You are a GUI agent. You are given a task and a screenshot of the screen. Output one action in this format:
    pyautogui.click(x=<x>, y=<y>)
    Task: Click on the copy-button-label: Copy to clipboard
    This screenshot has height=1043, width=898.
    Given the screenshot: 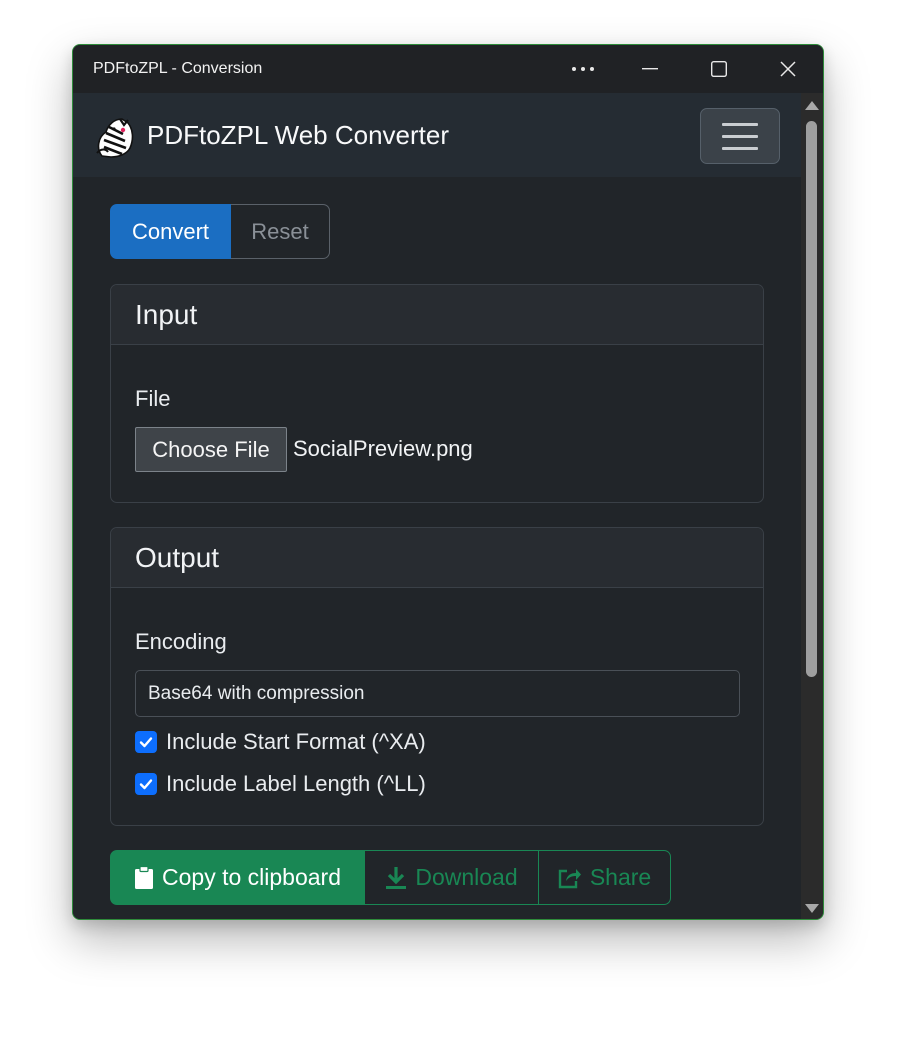 What is the action you would take?
    pyautogui.click(x=251, y=877)
    